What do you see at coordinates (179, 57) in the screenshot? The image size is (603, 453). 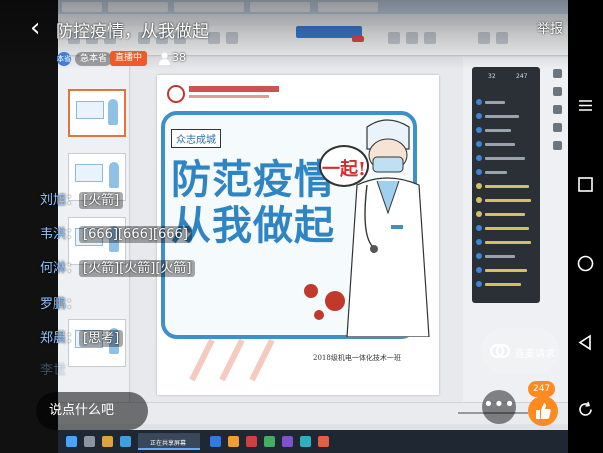 I see `viewer-count: 38` at bounding box center [179, 57].